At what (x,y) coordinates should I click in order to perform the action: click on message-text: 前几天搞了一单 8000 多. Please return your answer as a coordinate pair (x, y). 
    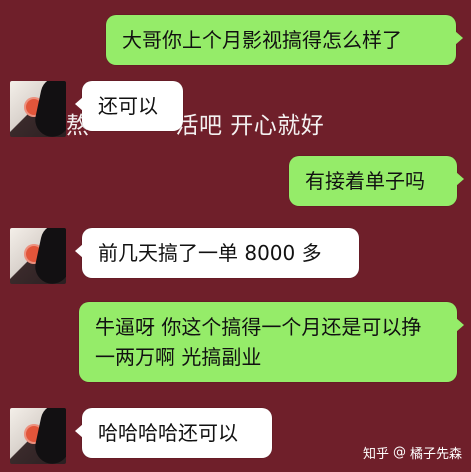
    Looking at the image, I should click on (210, 253).